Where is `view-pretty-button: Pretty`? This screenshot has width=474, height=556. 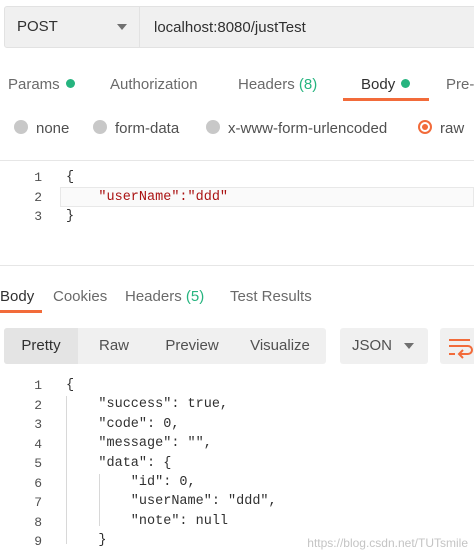
view-pretty-button: Pretty is located at coordinates (41, 346).